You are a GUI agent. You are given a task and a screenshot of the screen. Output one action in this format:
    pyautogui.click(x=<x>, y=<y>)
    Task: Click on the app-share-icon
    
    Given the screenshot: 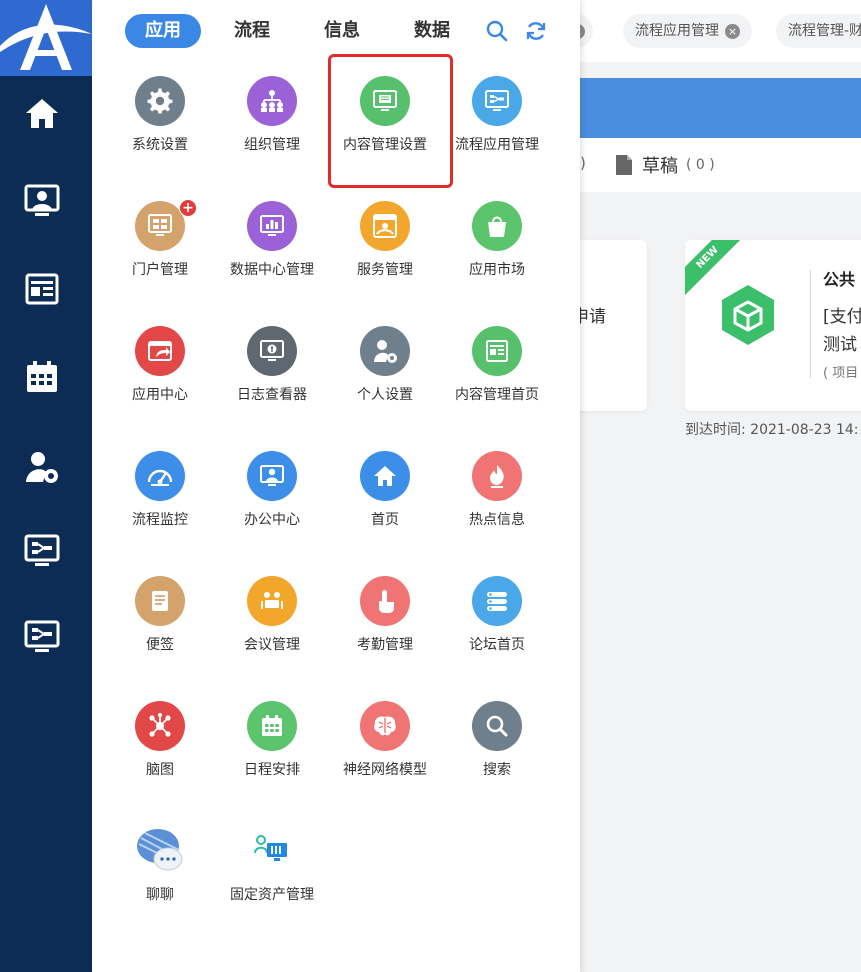 What is the action you would take?
    pyautogui.click(x=160, y=351)
    